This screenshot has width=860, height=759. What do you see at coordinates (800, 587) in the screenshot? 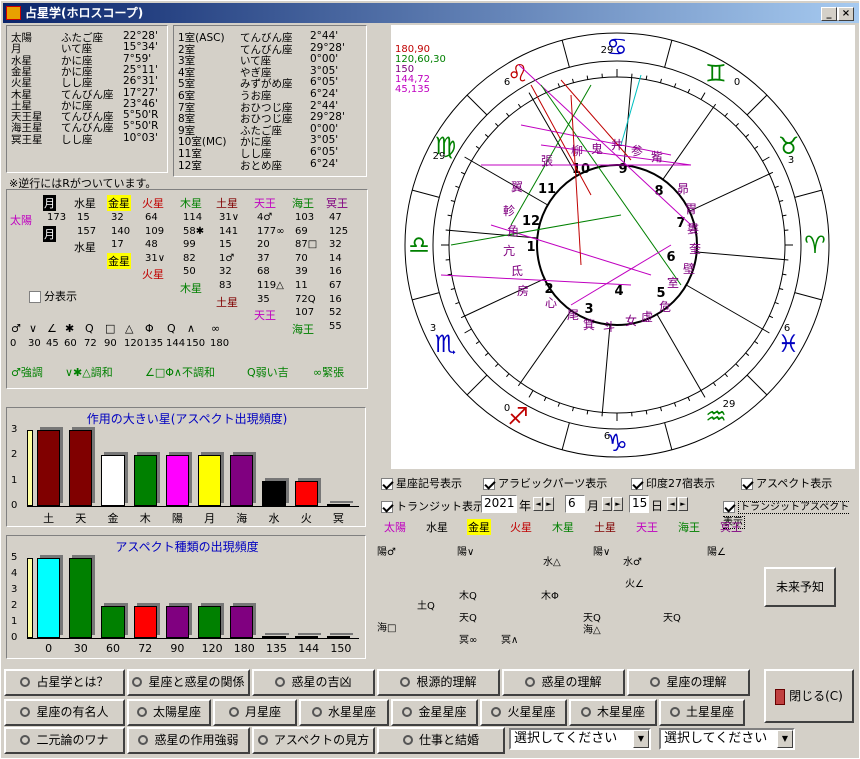
I see `future-prediction-button: 未来予知` at bounding box center [800, 587].